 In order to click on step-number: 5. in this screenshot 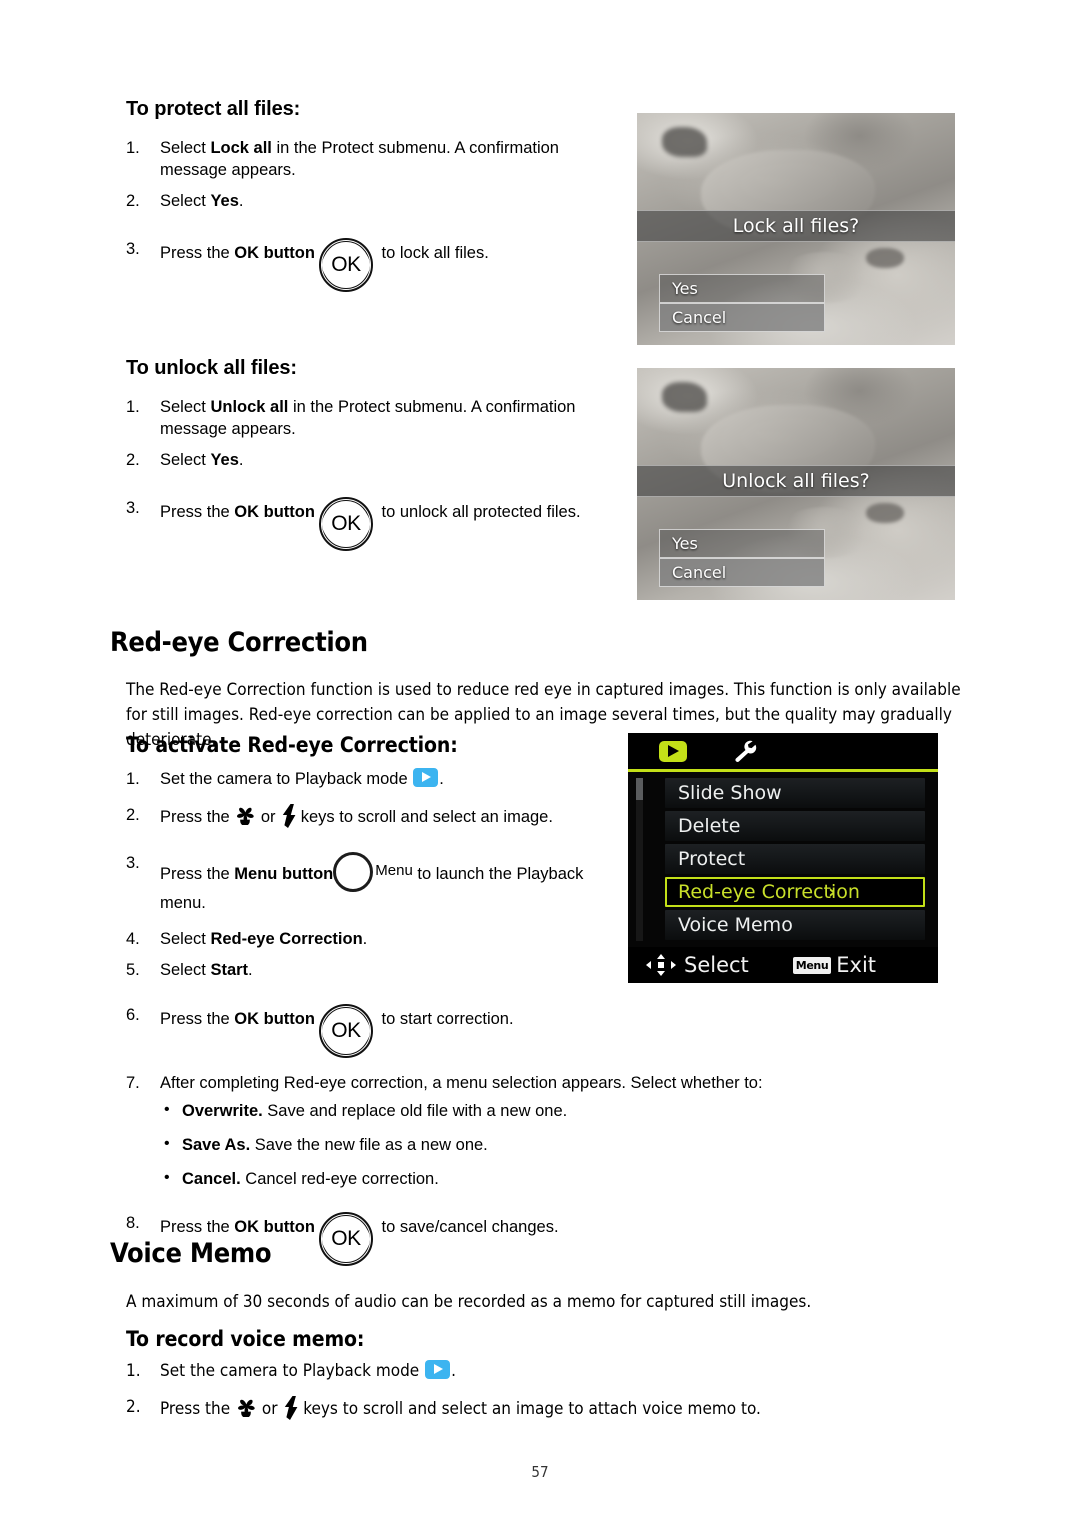, I will do `click(133, 970)`.